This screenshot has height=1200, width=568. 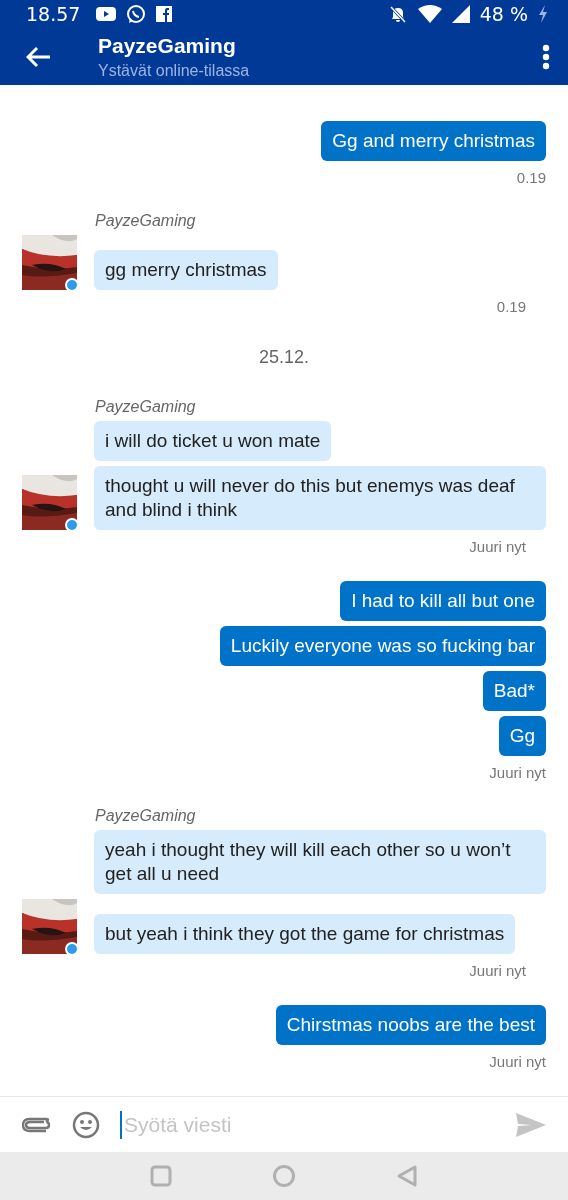 I want to click on social-icon, so click(x=164, y=14).